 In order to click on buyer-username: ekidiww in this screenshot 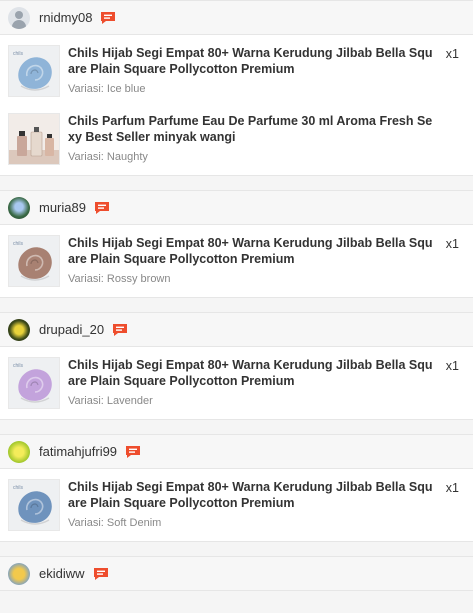, I will do `click(62, 573)`.